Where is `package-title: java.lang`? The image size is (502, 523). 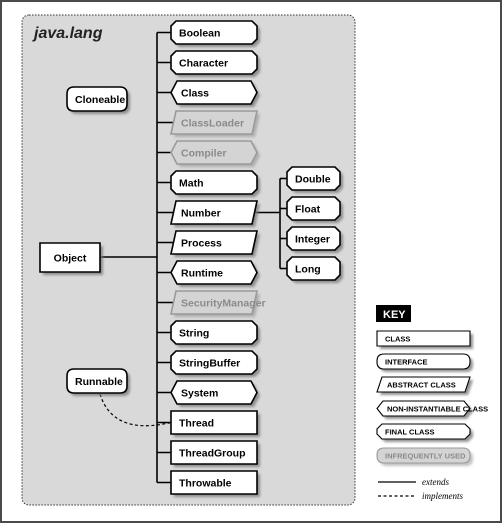 package-title: java.lang is located at coordinates (67, 33).